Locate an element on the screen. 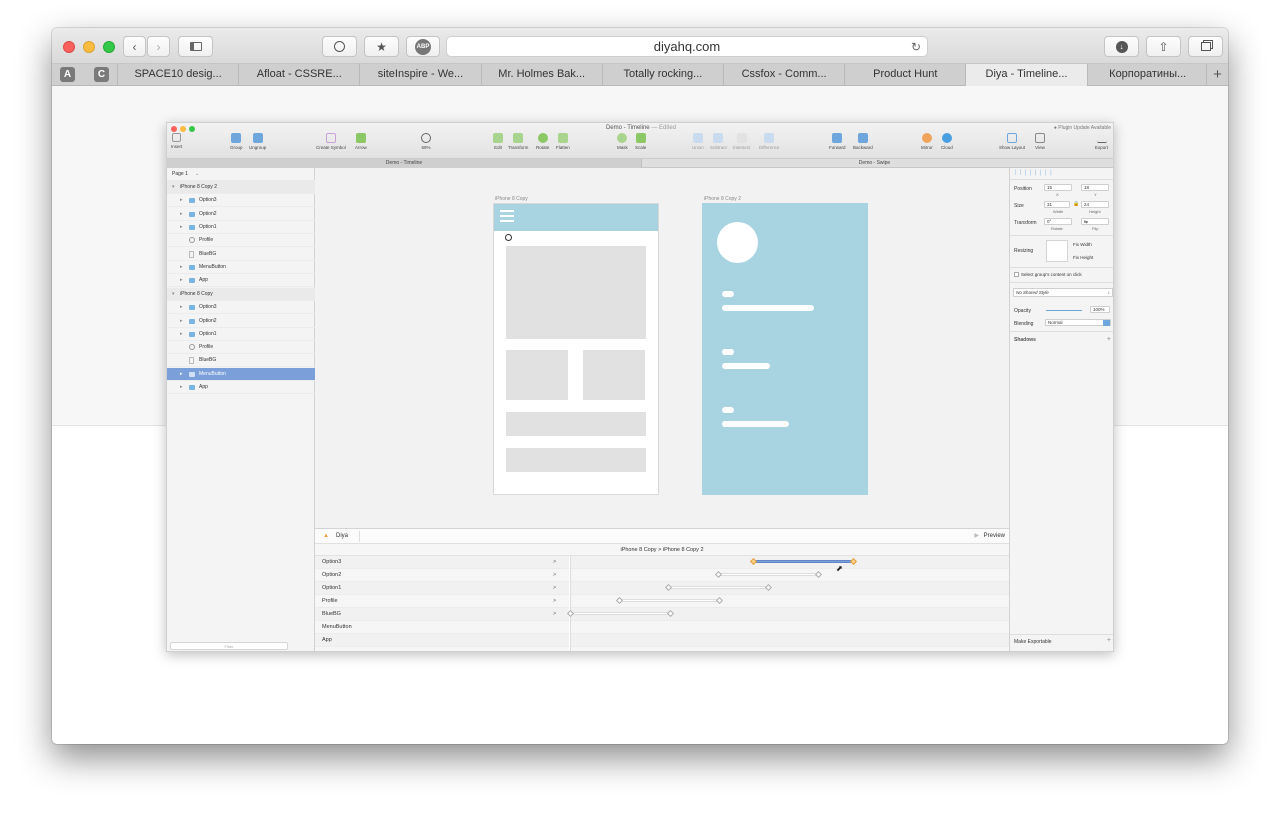  downloads-button: ↓ is located at coordinates (1121, 46).